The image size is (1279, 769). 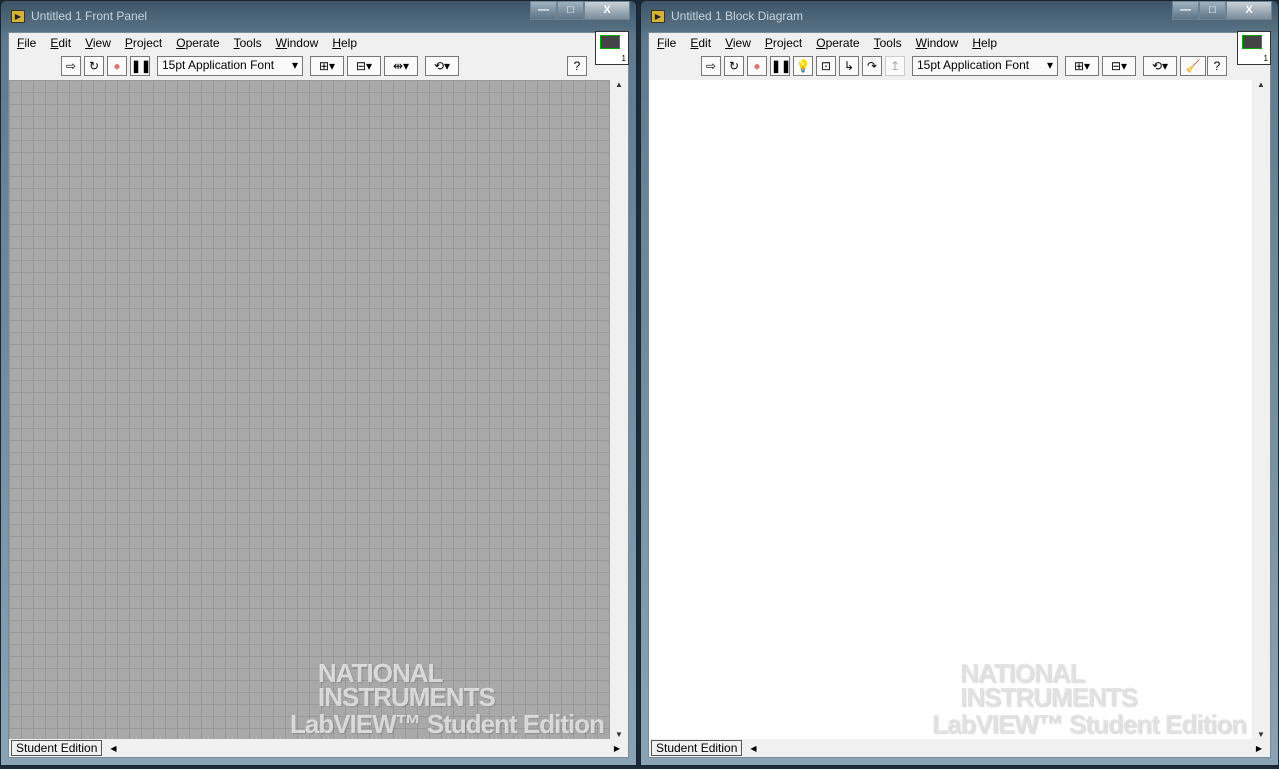 What do you see at coordinates (803, 66) in the screenshot?
I see `highlight-execution-icon: 💡` at bounding box center [803, 66].